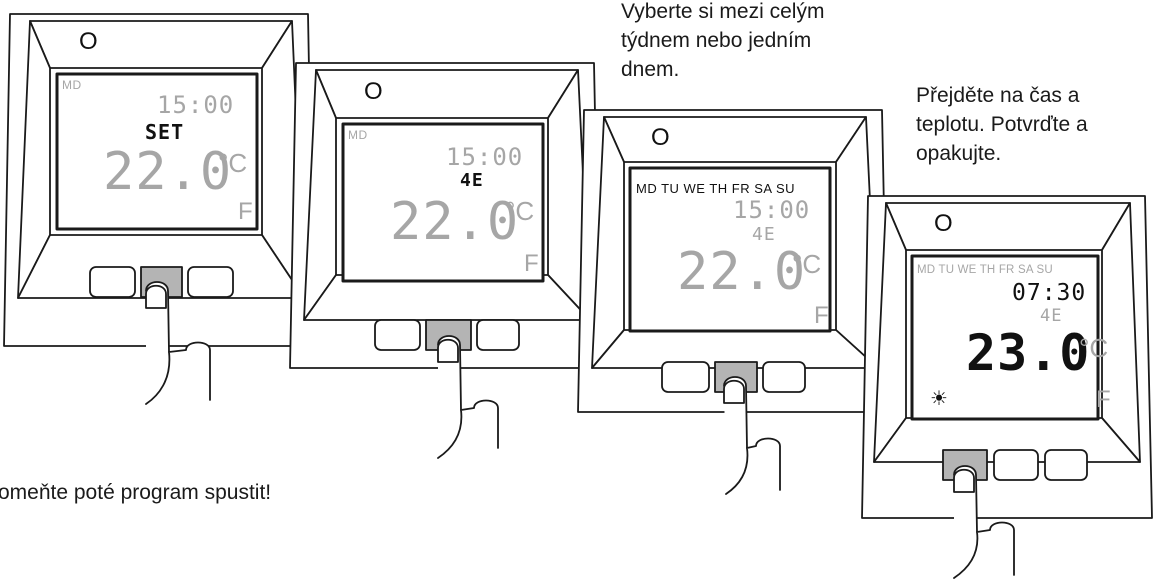 The width and height of the screenshot is (1157, 582). I want to click on thermostat-3-left-button, so click(685, 377).